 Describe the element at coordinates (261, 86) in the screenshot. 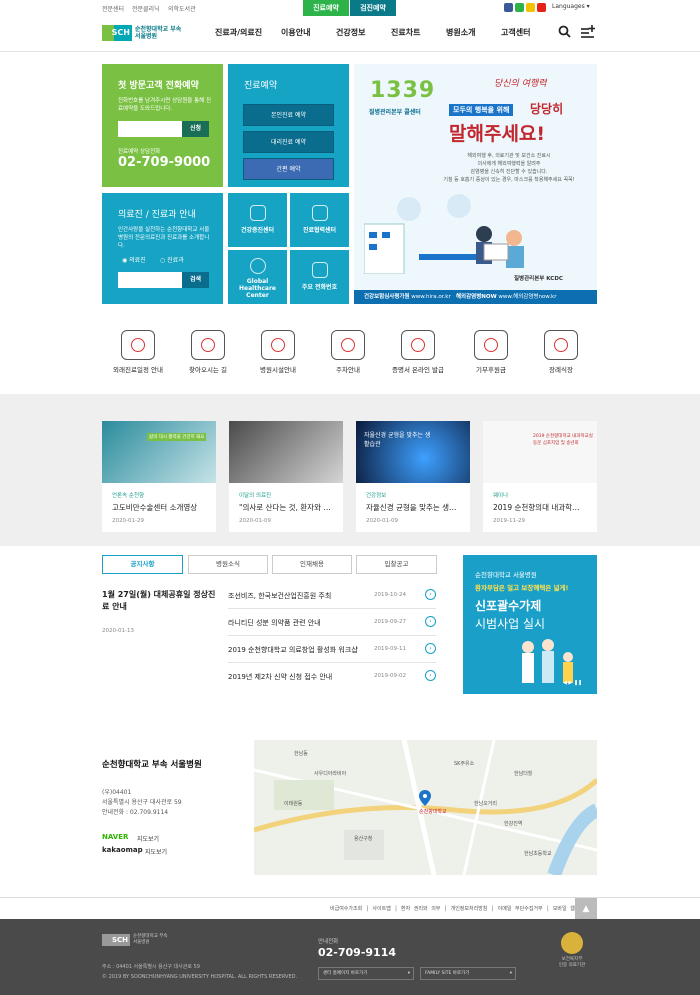

I see `reservation-title: 진료예약` at that location.